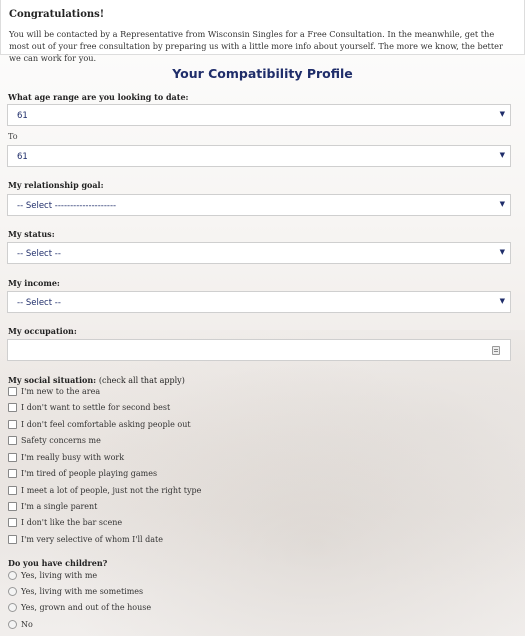 Image resolution: width=525 pixels, height=636 pixels. What do you see at coordinates (22, 157) in the screenshot?
I see `age-to-value: 61` at bounding box center [22, 157].